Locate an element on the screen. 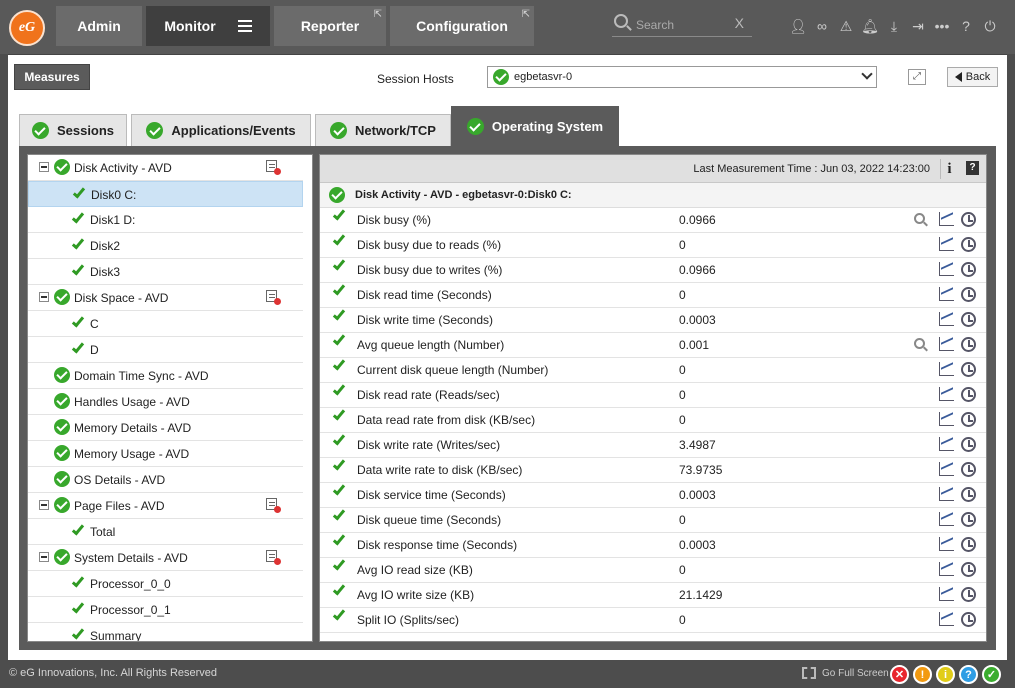  measure-row: Disk queue time (Seconds) 0 is located at coordinates (653, 520).